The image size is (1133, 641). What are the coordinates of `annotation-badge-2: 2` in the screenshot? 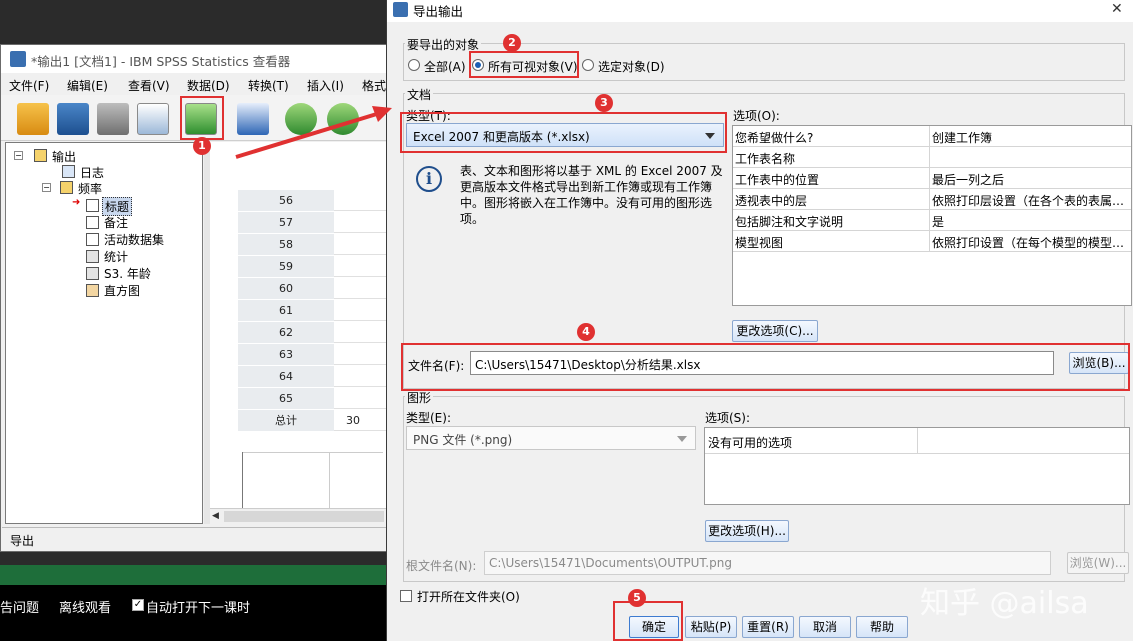 It's located at (512, 43).